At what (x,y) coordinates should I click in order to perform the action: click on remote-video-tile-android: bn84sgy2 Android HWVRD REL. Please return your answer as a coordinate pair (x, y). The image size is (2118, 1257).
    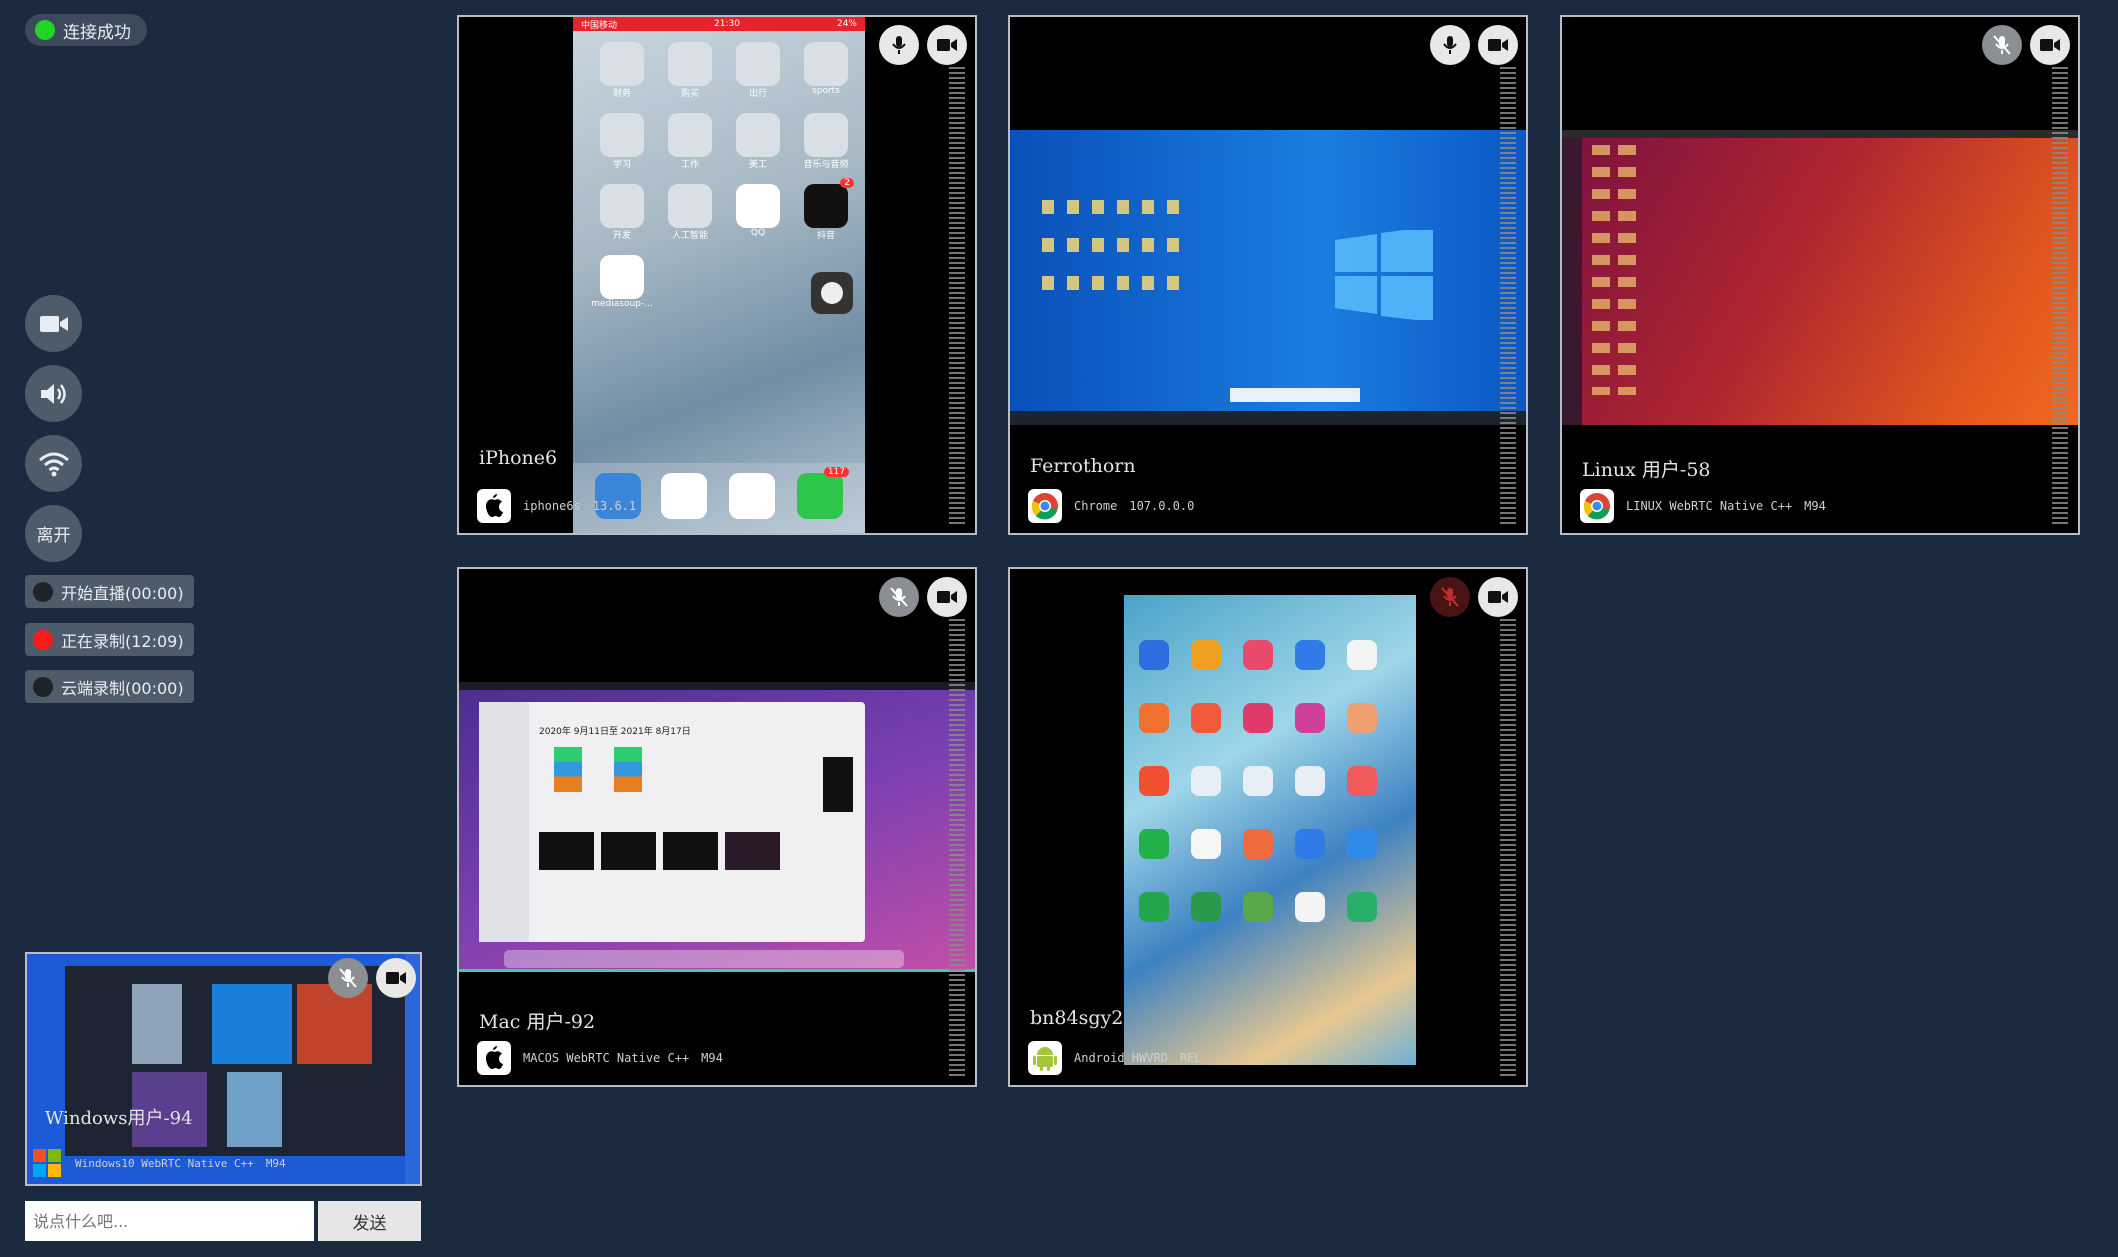
    Looking at the image, I should click on (1268, 827).